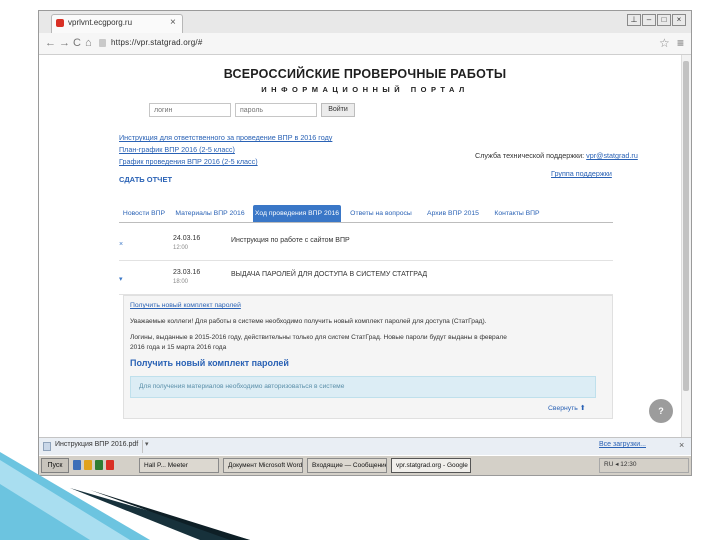 The height and width of the screenshot is (540, 720). Describe the element at coordinates (210, 213) in the screenshot. I see `tab-materials: Материалы ВПР 2016` at that location.